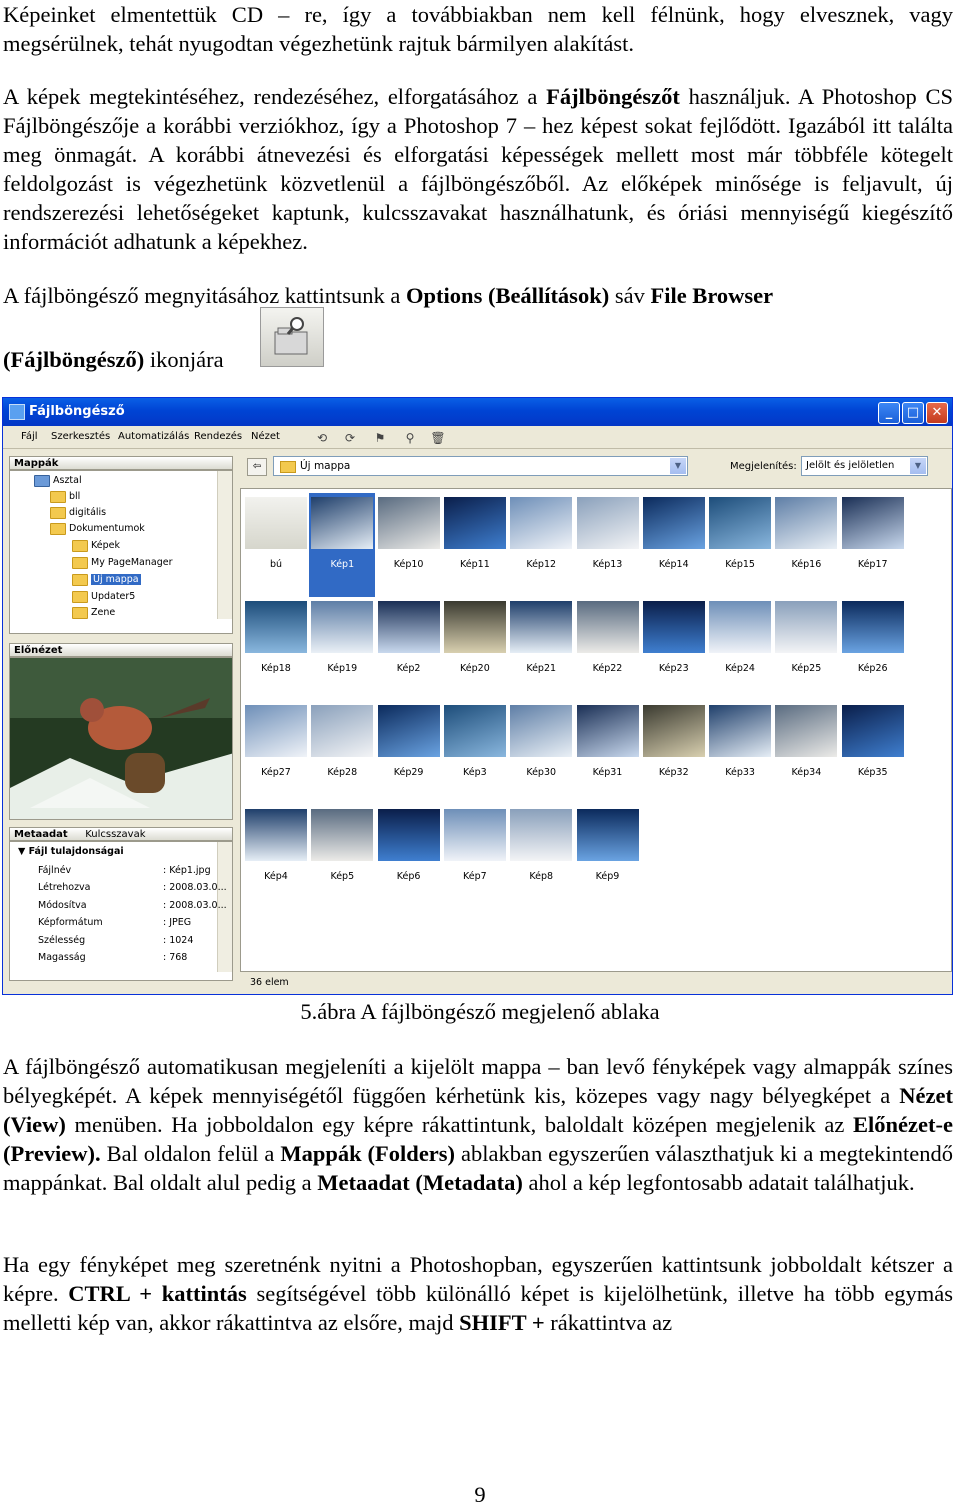  Describe the element at coordinates (23, 851) in the screenshot. I see `collapse-triangle-icon: ▼` at that location.